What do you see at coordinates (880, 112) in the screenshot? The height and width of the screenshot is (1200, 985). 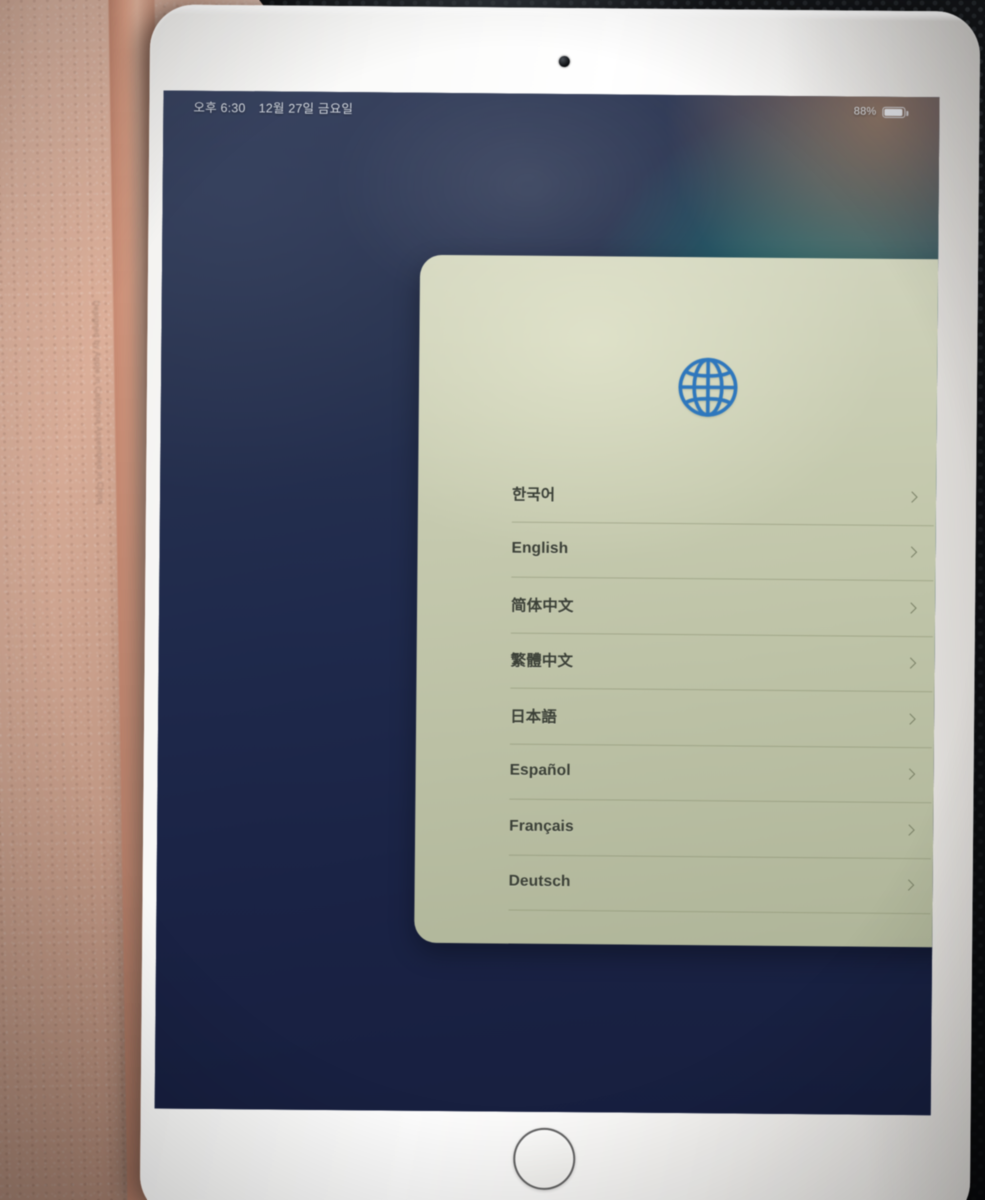 I see `status-bar-right: 88%` at bounding box center [880, 112].